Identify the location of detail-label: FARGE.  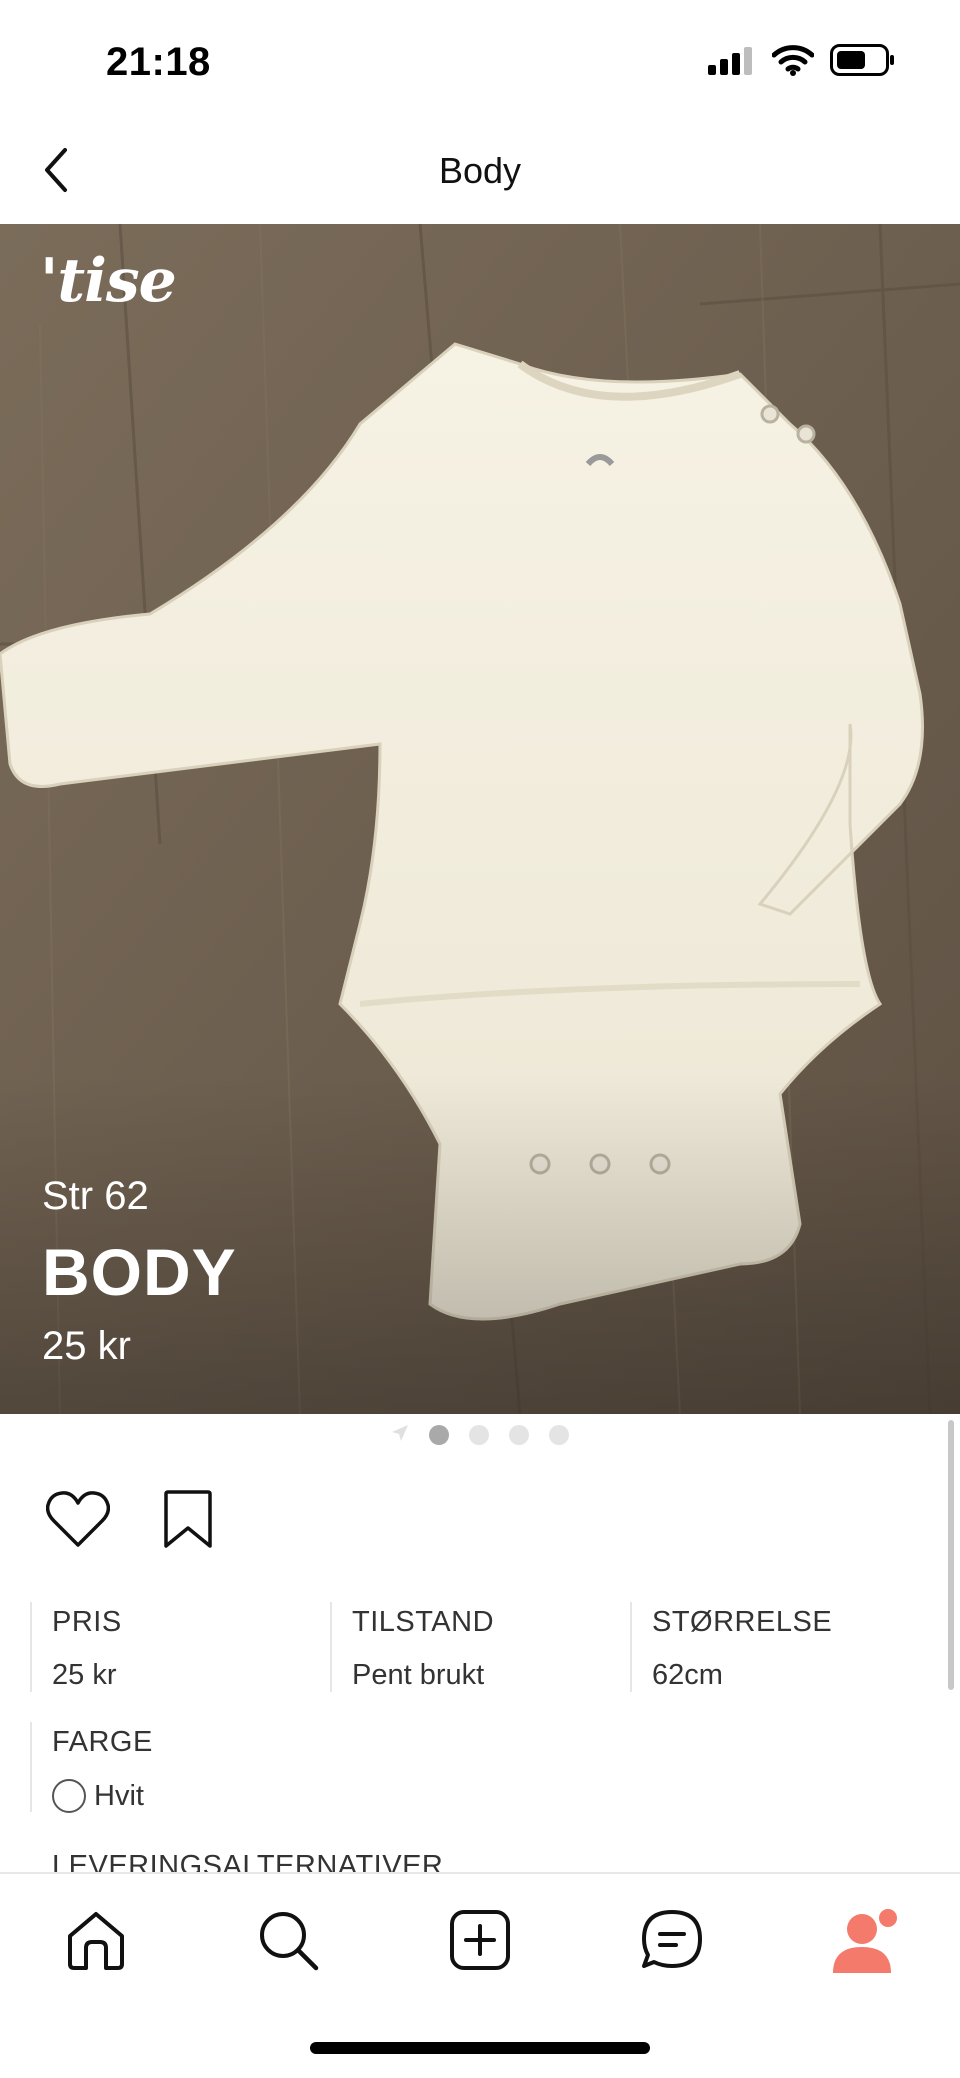
(102, 1742).